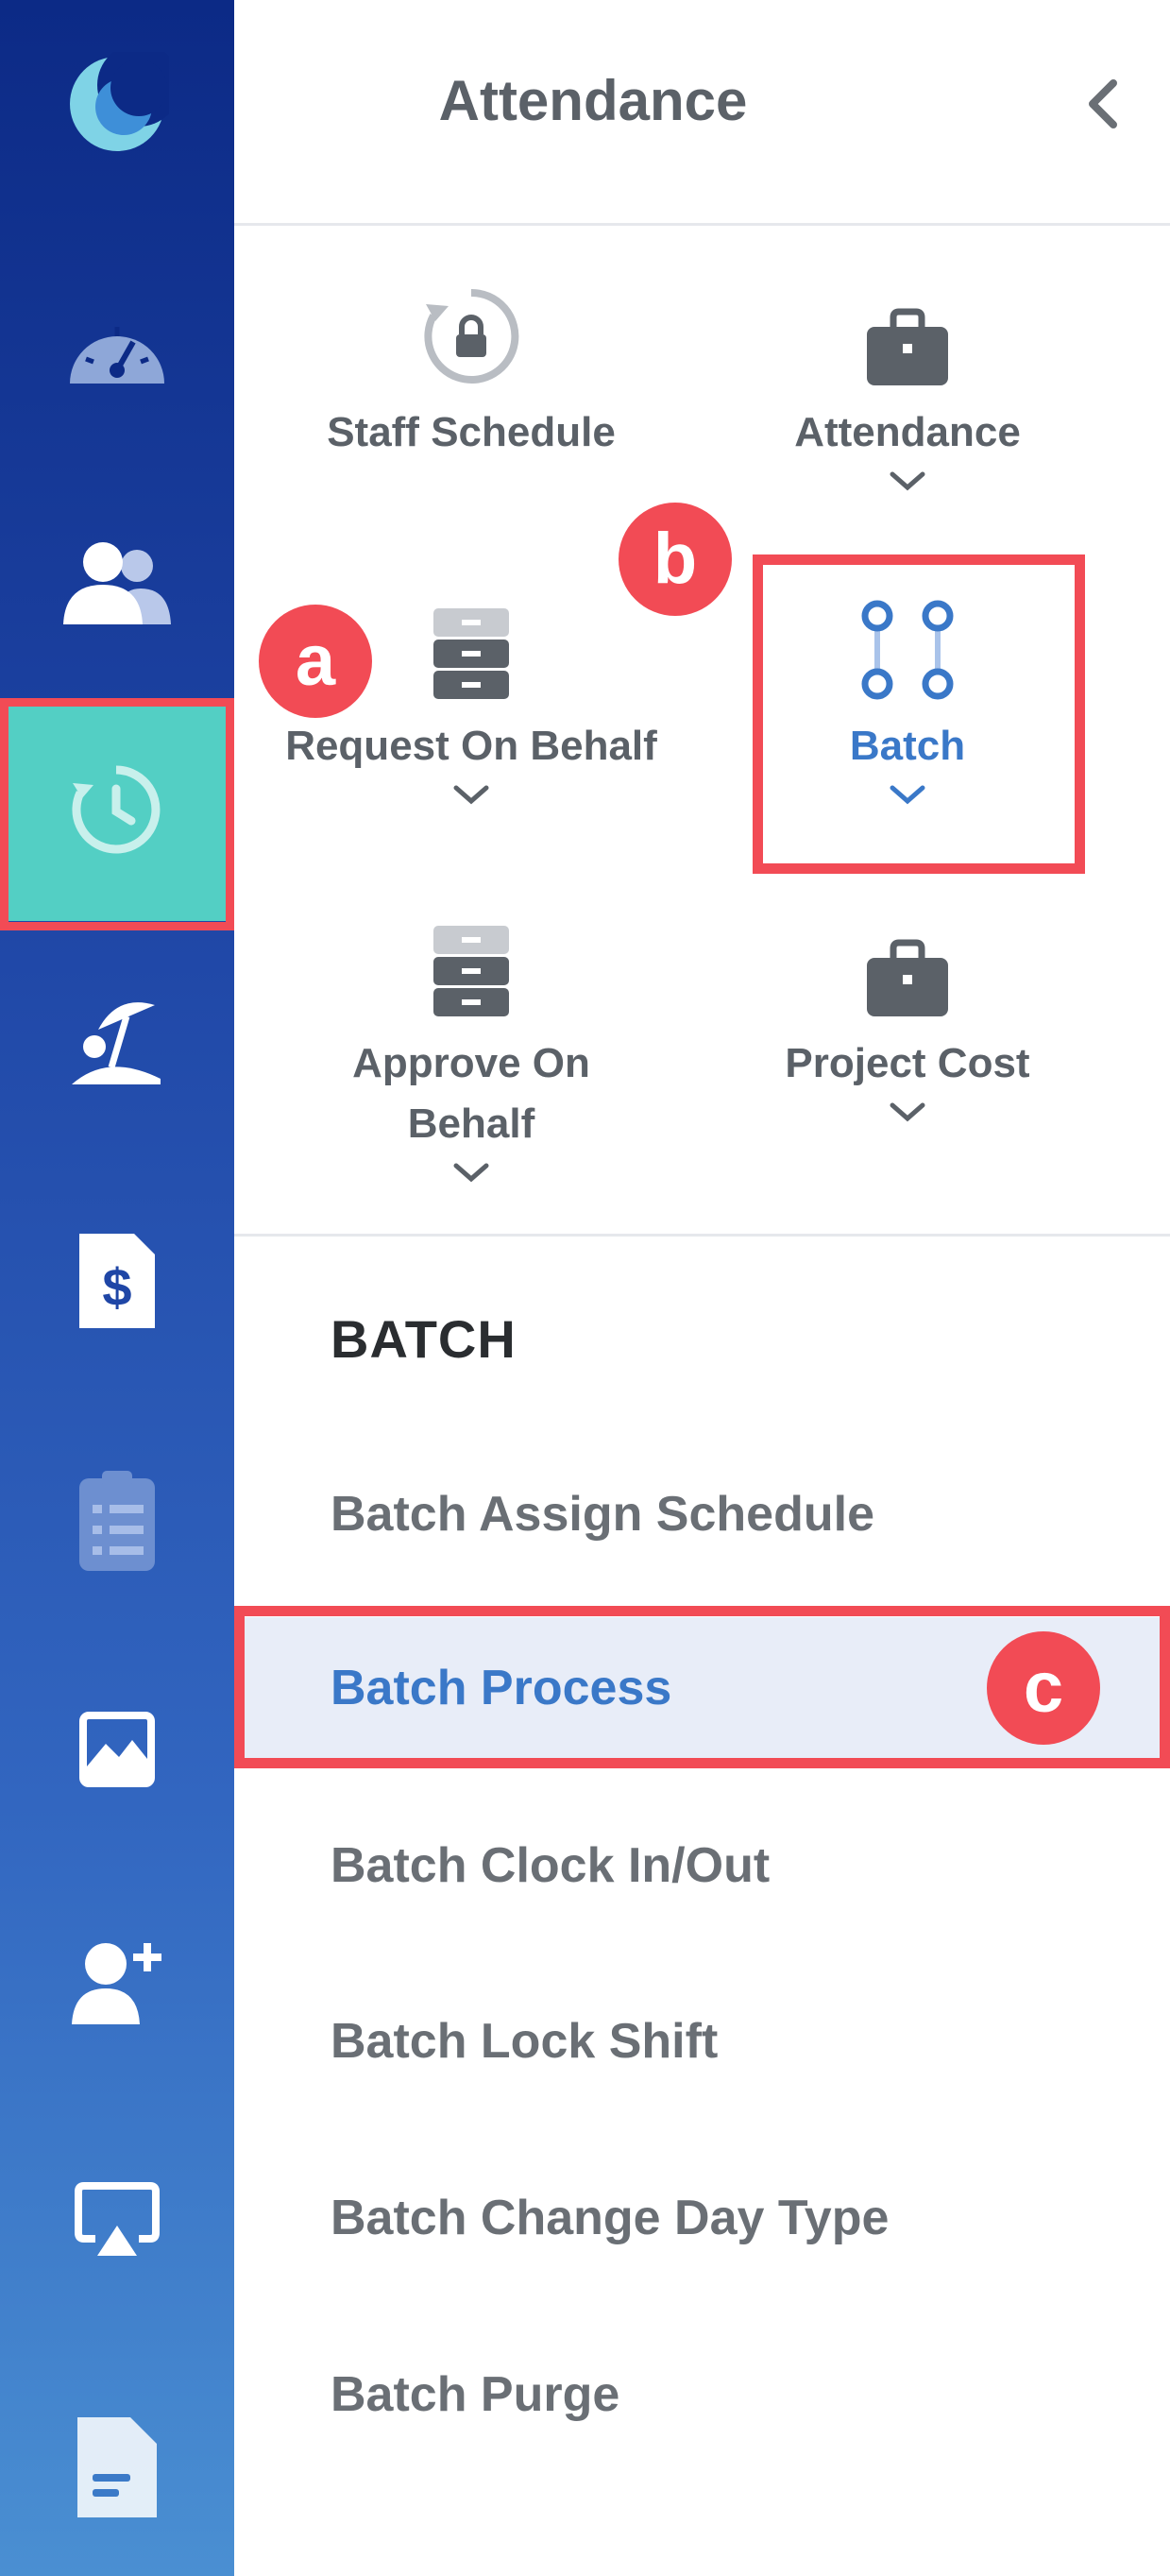  I want to click on tile-staff-schedule: Staff Schedule, so click(471, 373).